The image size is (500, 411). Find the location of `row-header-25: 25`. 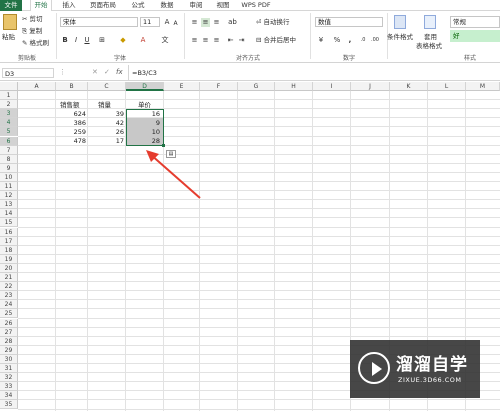

row-header-25: 25 is located at coordinates (9, 314).